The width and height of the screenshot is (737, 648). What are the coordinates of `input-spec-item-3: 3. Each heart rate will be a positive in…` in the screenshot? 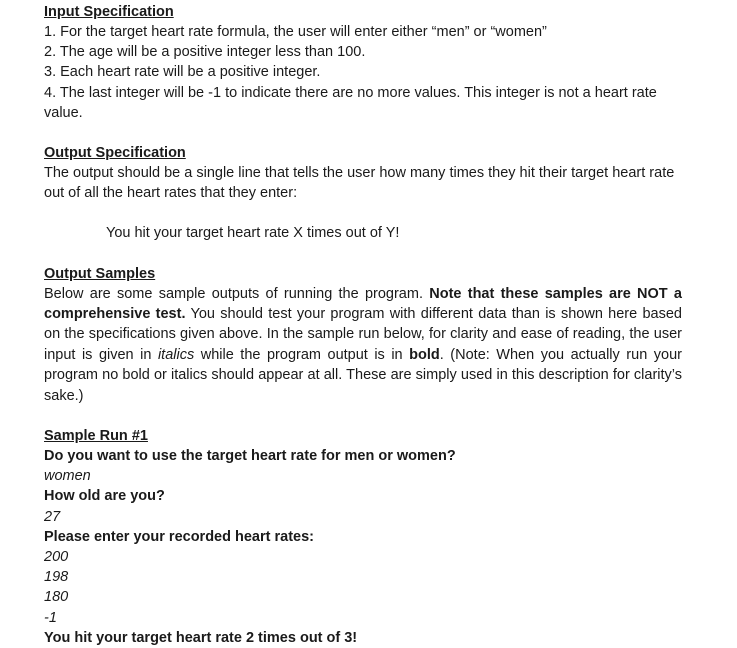 It's located at (182, 72).